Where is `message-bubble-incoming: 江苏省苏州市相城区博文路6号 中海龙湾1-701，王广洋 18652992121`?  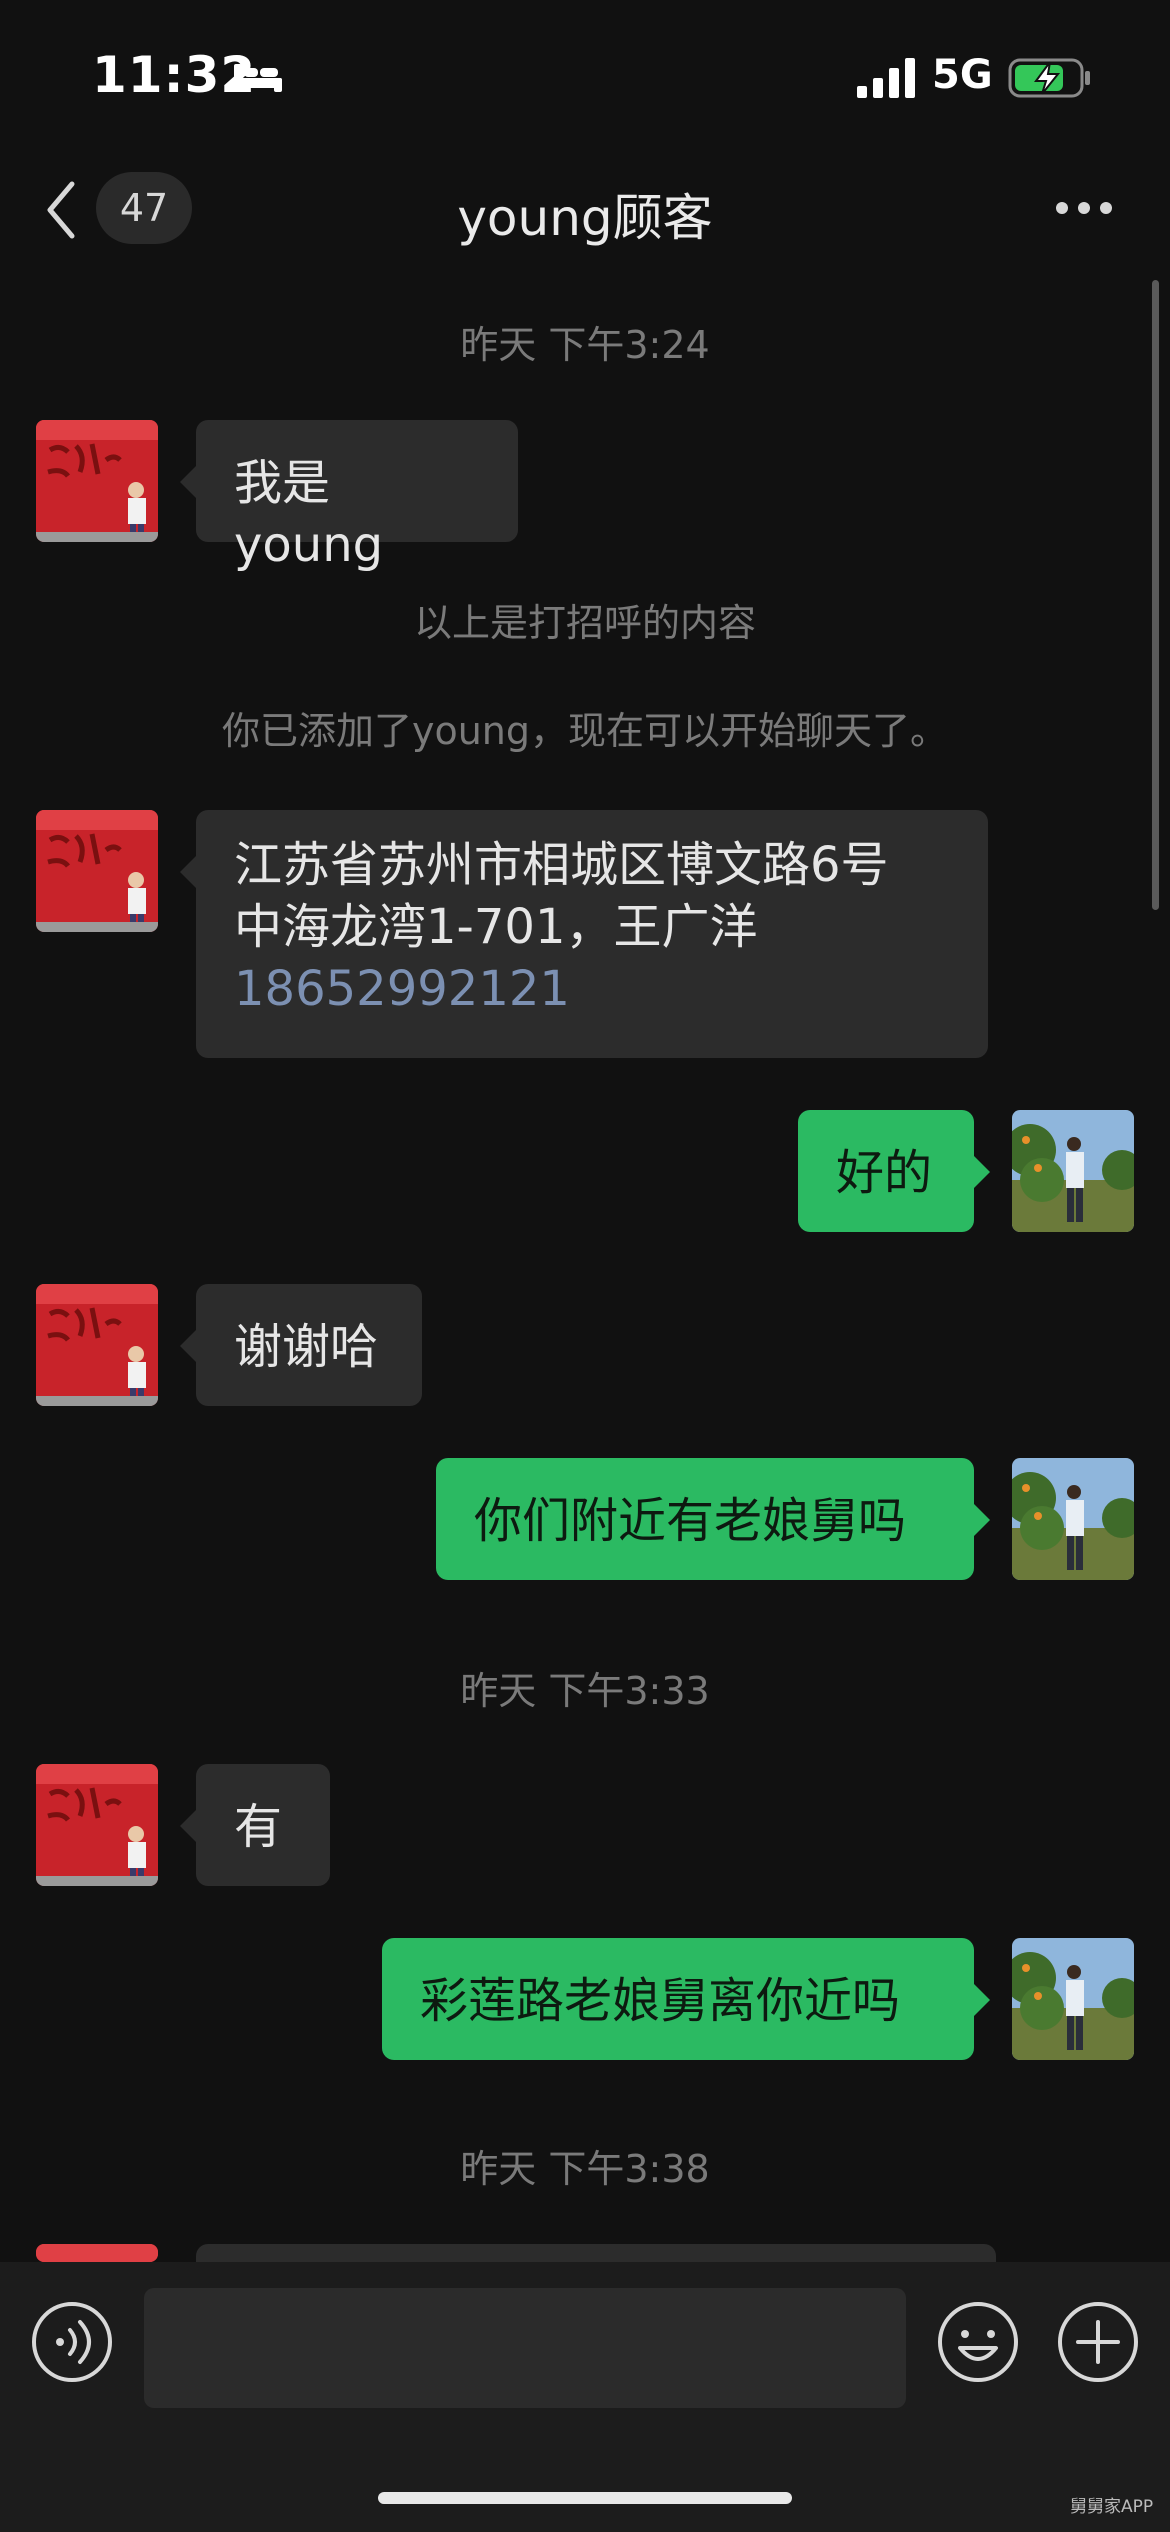
message-bubble-incoming: 江苏省苏州市相城区博文路6号 中海龙湾1-701，王广洋 18652992121 is located at coordinates (584, 934).